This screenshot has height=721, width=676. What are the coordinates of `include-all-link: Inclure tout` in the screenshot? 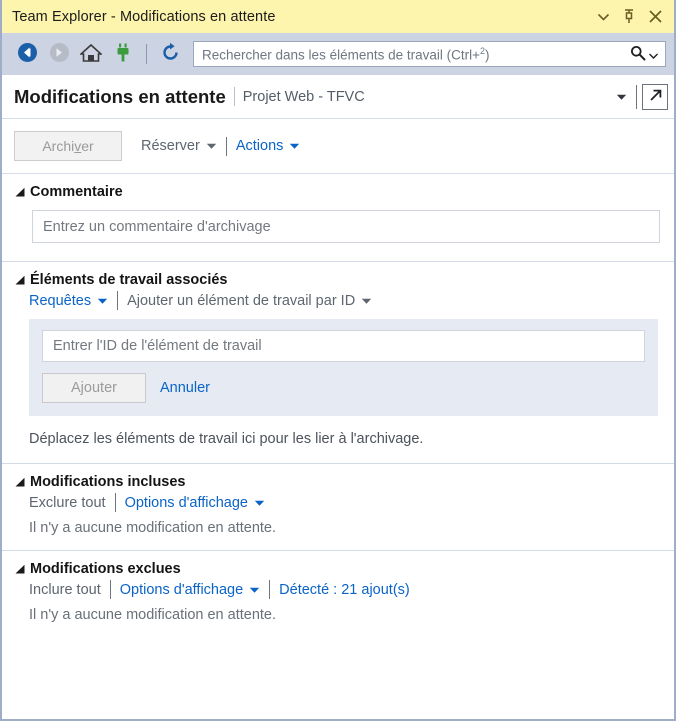 It's located at (65, 590).